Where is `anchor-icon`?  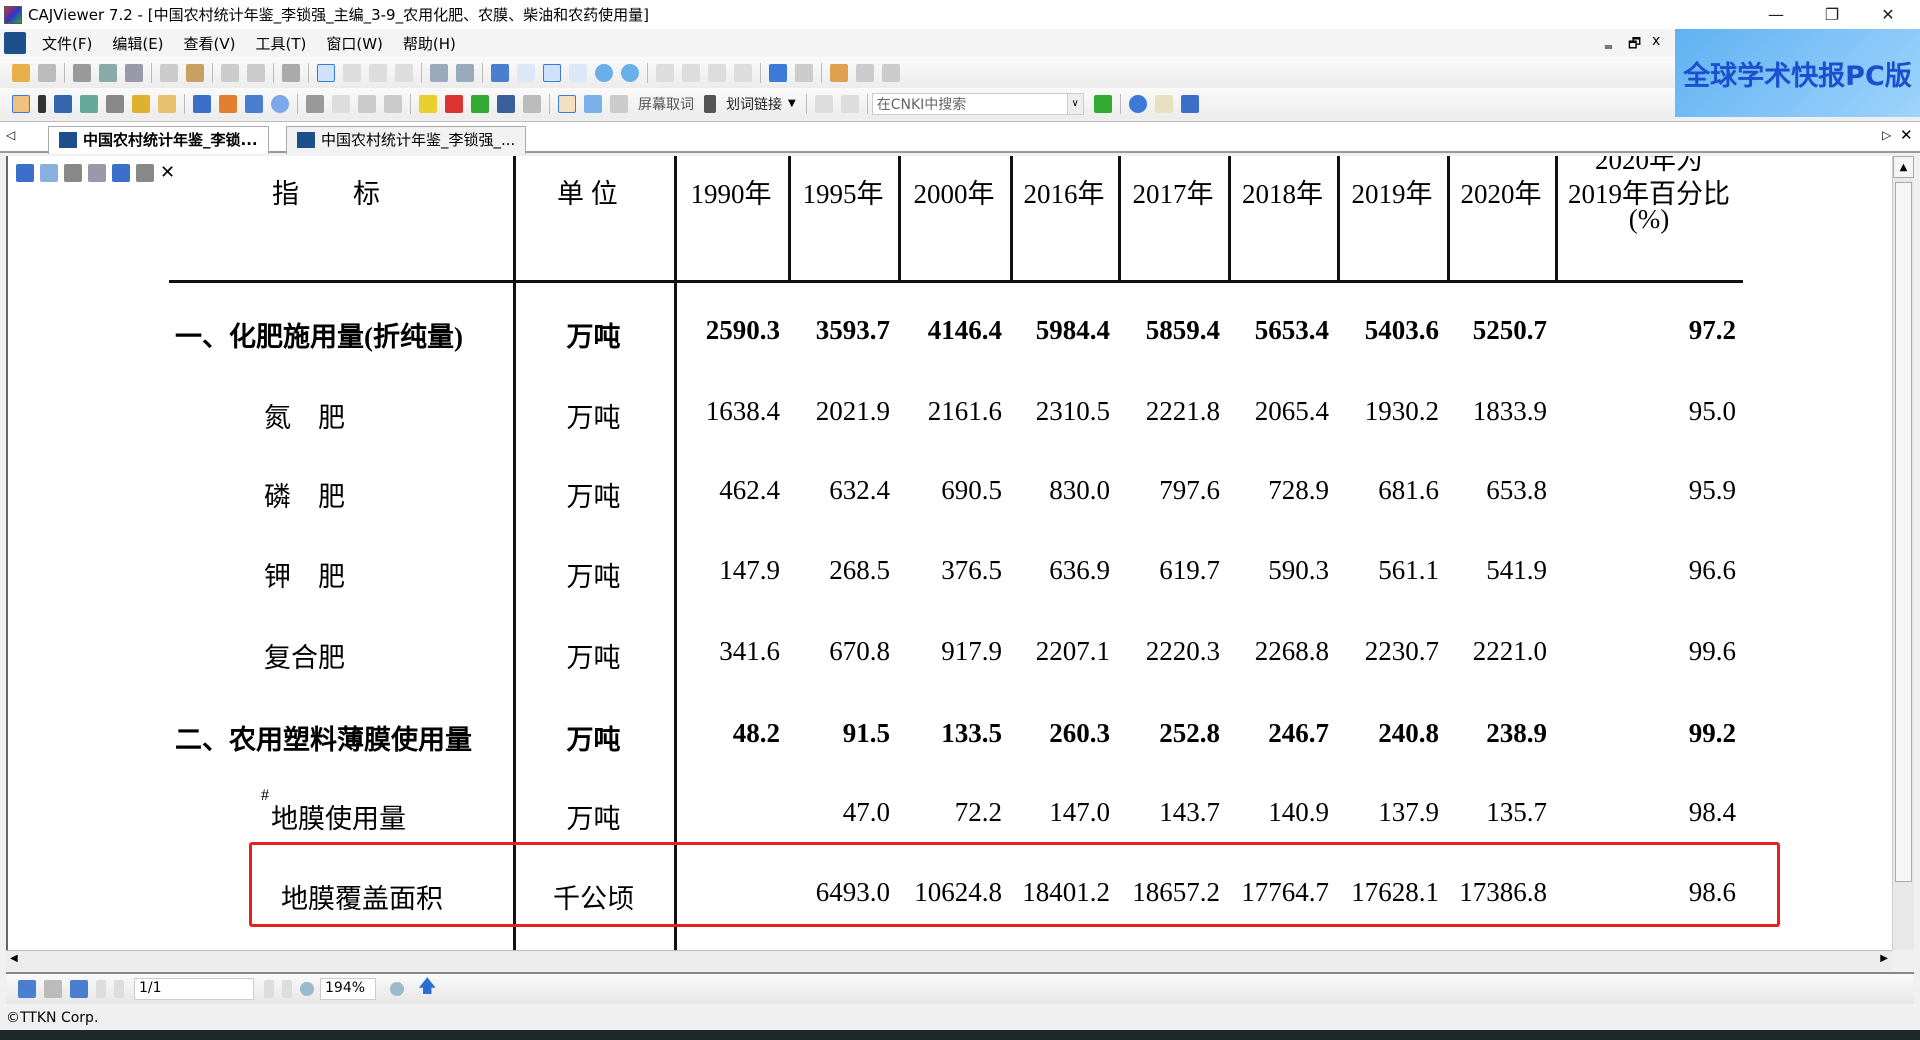 anchor-icon is located at coordinates (506, 103).